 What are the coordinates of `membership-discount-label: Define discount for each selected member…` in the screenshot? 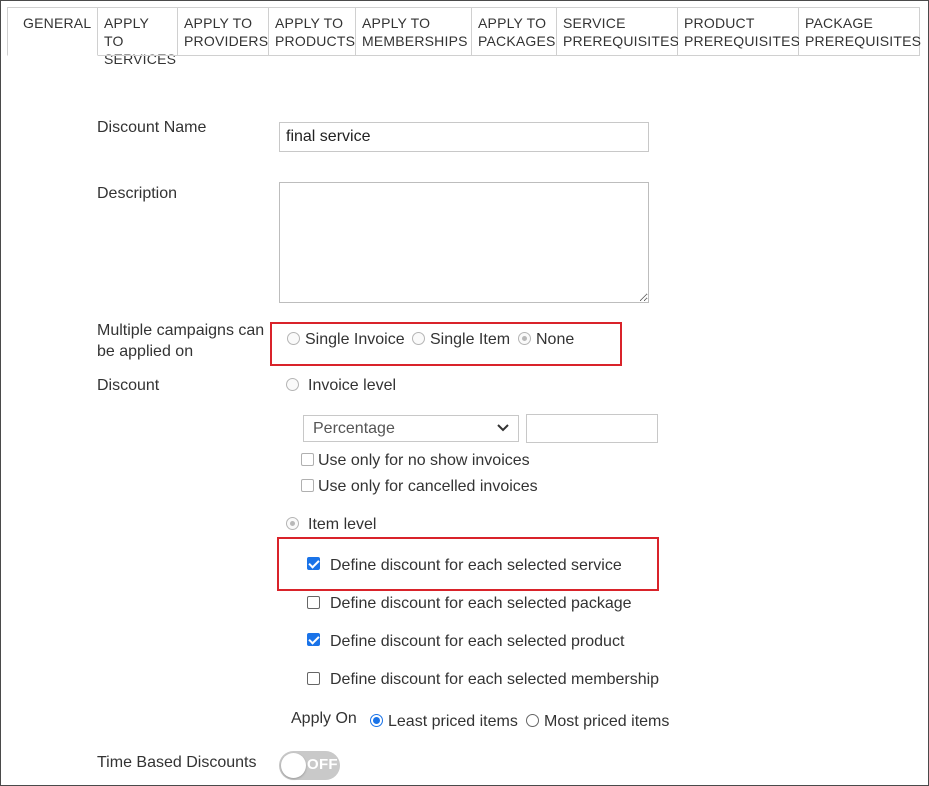 It's located at (495, 679).